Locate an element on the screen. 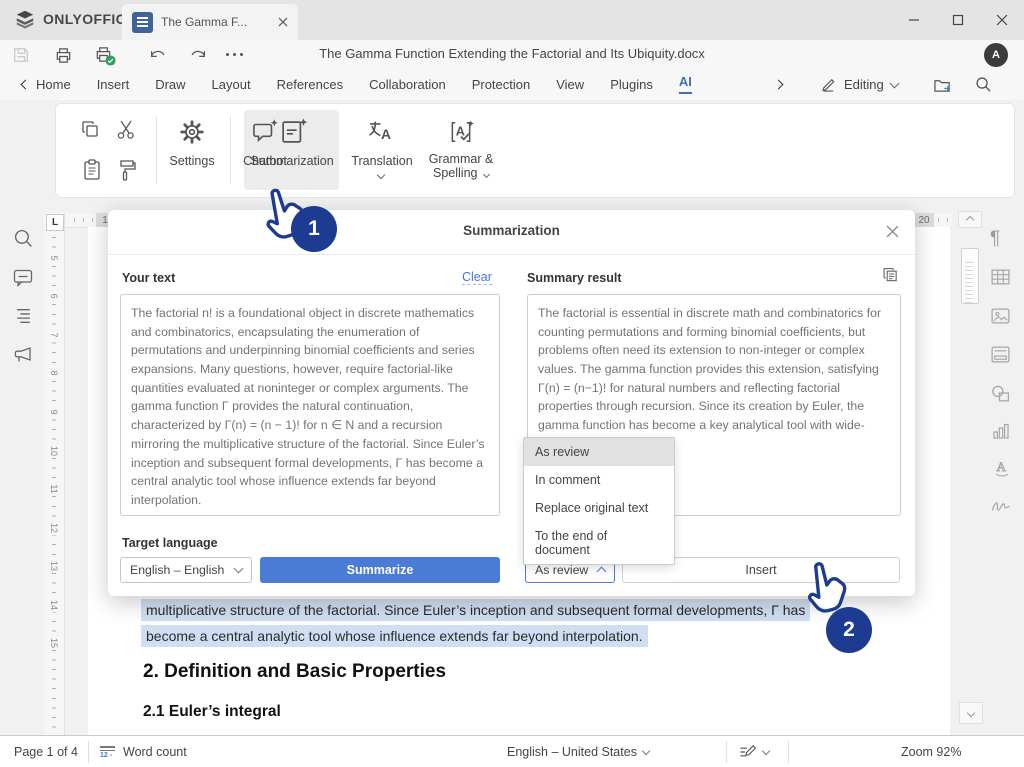  scrollbar-thumb is located at coordinates (970, 276).